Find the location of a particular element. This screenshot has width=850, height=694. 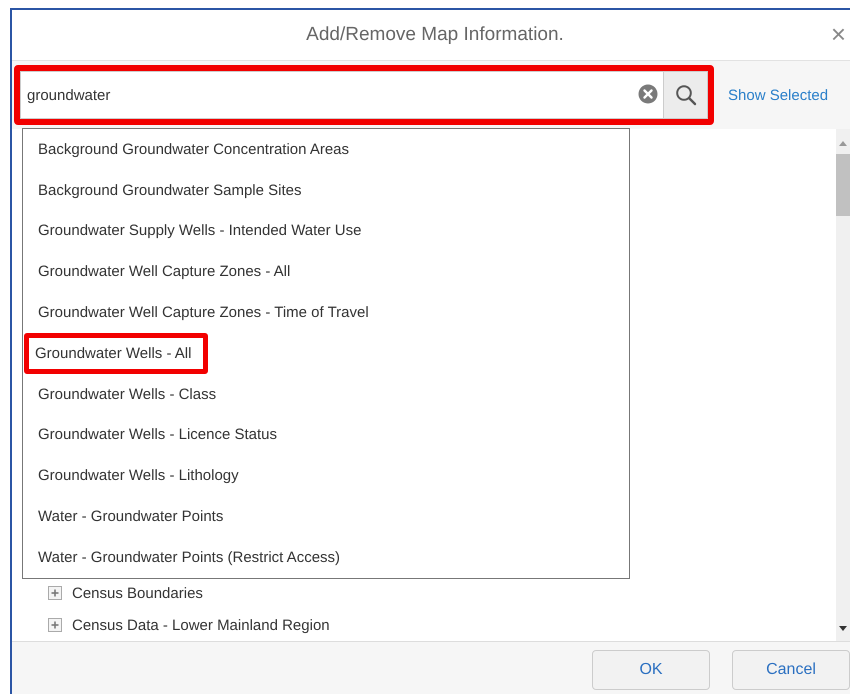

ok-button: OK is located at coordinates (651, 670).